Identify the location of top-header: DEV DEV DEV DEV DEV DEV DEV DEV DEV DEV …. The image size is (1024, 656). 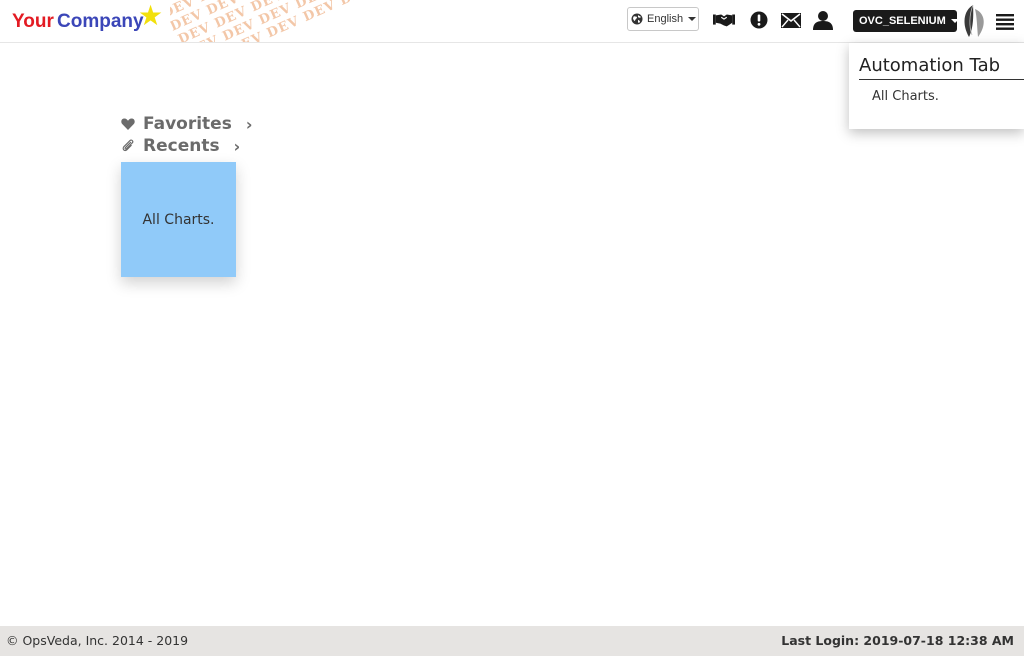
(512, 21).